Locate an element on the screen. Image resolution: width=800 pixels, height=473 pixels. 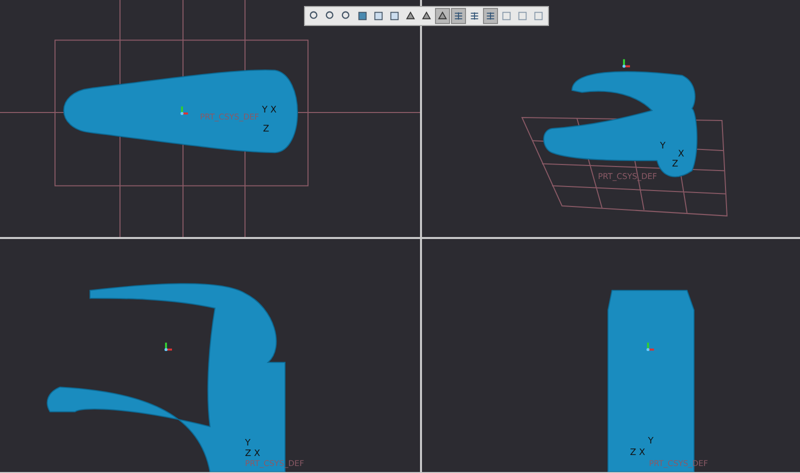
axis-label: Y X is located at coordinates (269, 110).